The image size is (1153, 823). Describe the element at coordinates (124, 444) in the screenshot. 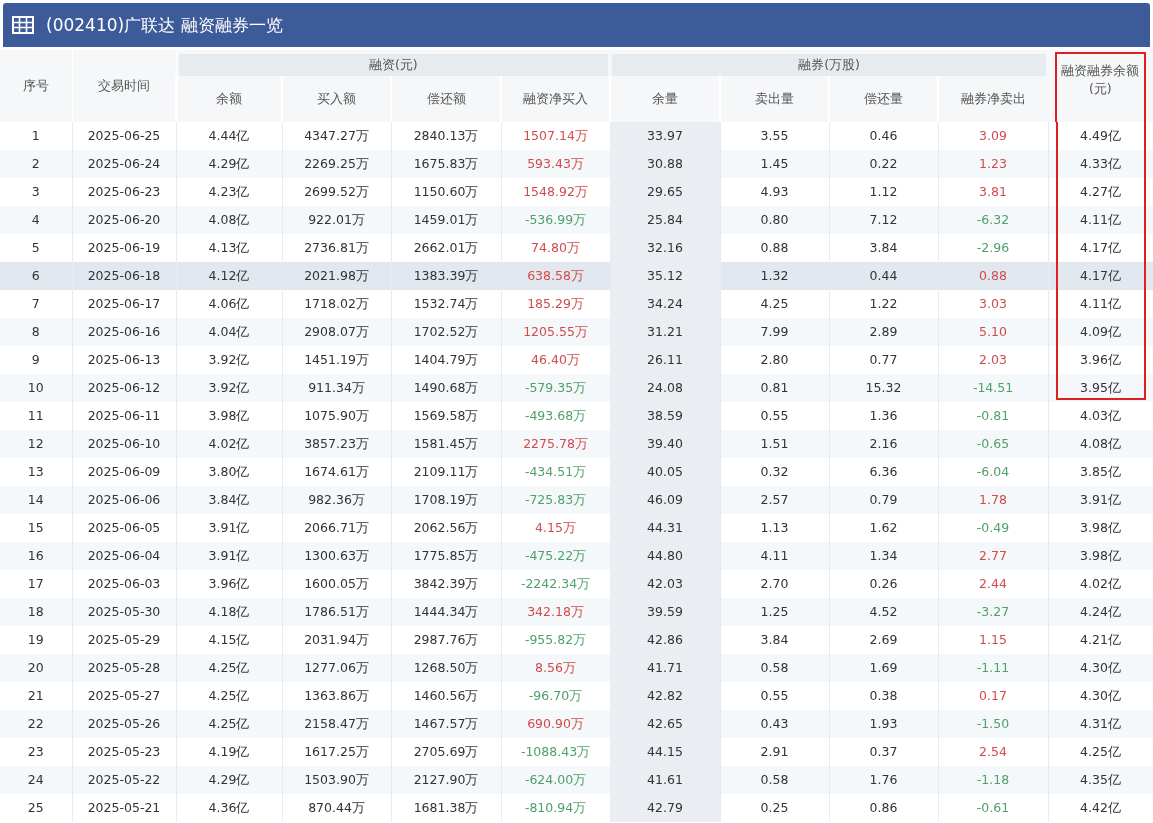

I see `table-cell: 2025-06-10` at that location.